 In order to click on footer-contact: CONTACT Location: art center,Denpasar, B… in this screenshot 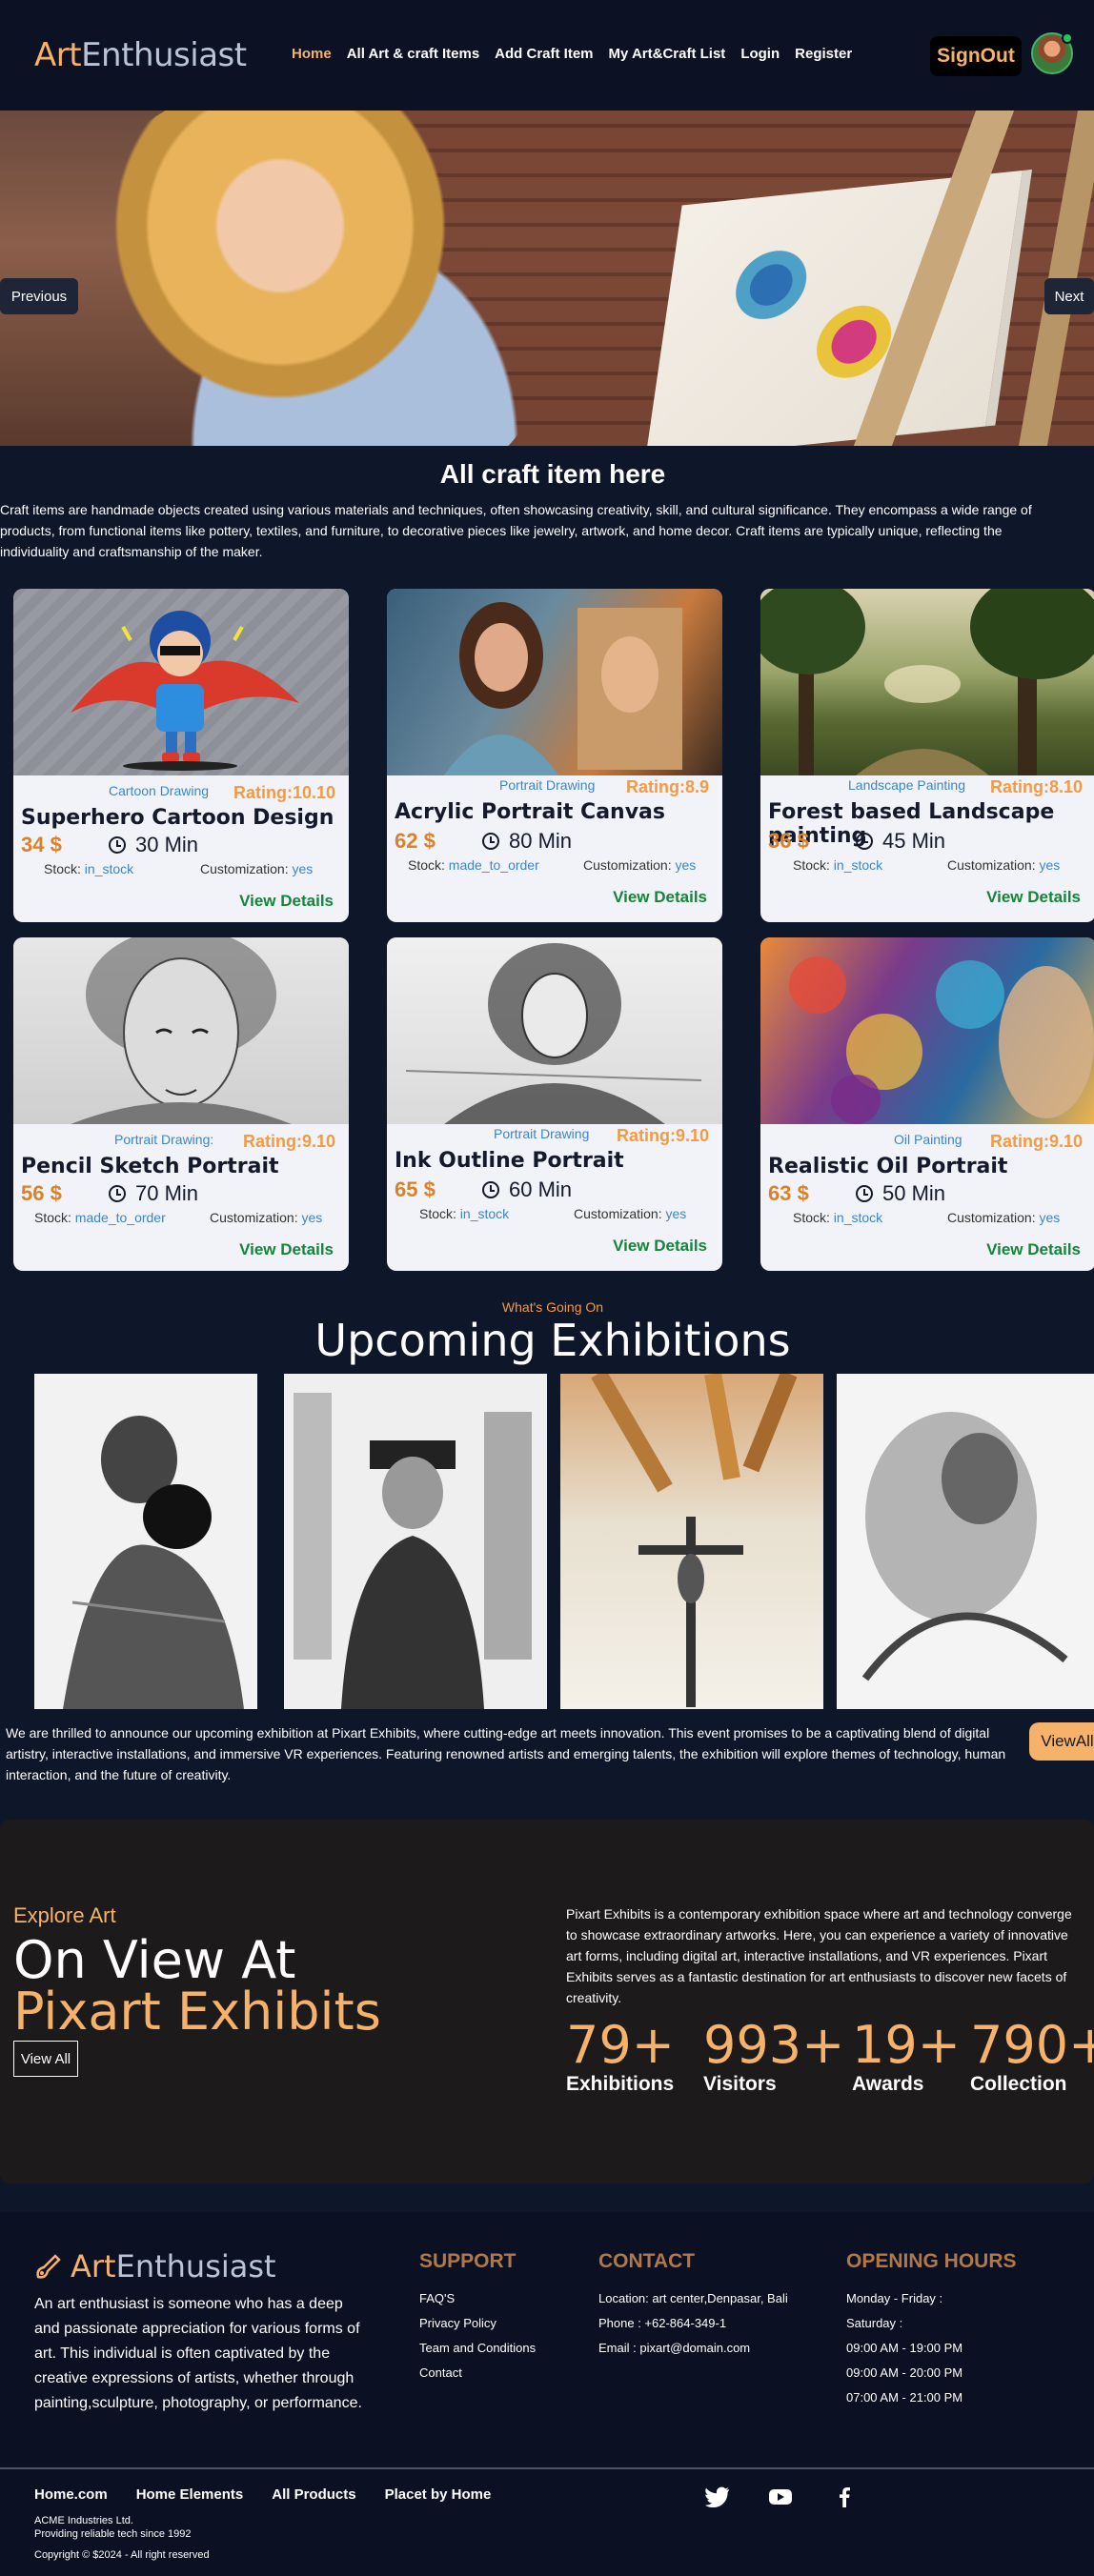, I will do `click(693, 2306)`.